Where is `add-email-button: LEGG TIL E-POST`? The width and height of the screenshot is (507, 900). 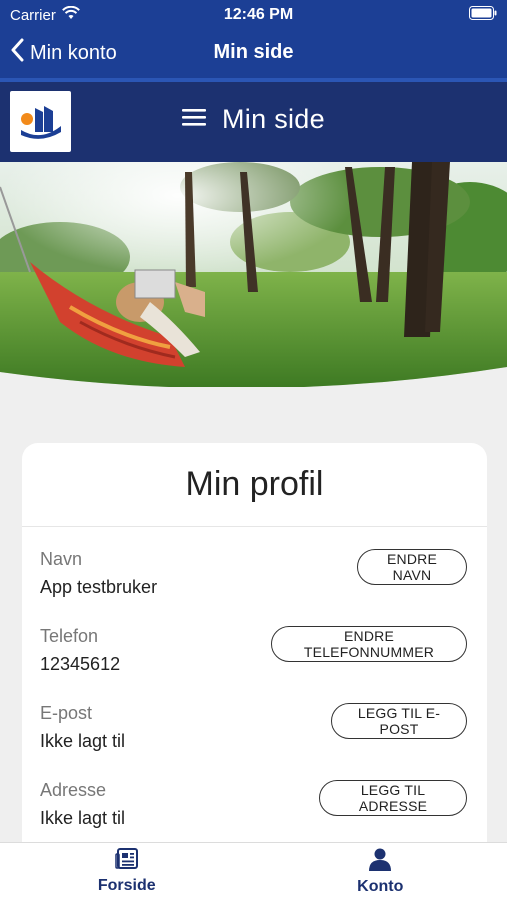 add-email-button: LEGG TIL E-POST is located at coordinates (399, 721).